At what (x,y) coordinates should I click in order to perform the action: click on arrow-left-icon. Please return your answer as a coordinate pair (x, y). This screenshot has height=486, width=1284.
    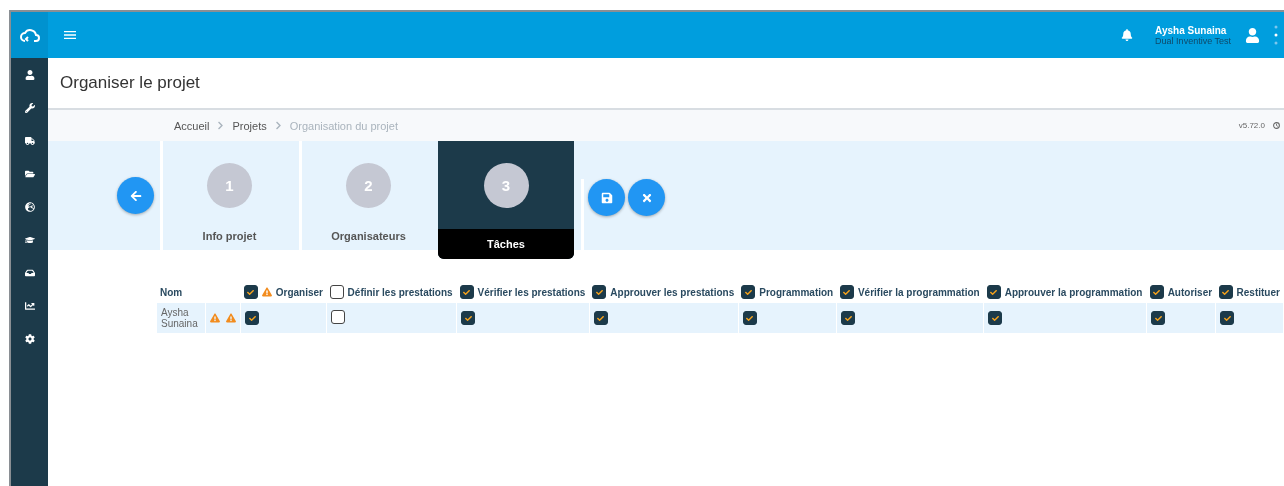
    Looking at the image, I should click on (135, 195).